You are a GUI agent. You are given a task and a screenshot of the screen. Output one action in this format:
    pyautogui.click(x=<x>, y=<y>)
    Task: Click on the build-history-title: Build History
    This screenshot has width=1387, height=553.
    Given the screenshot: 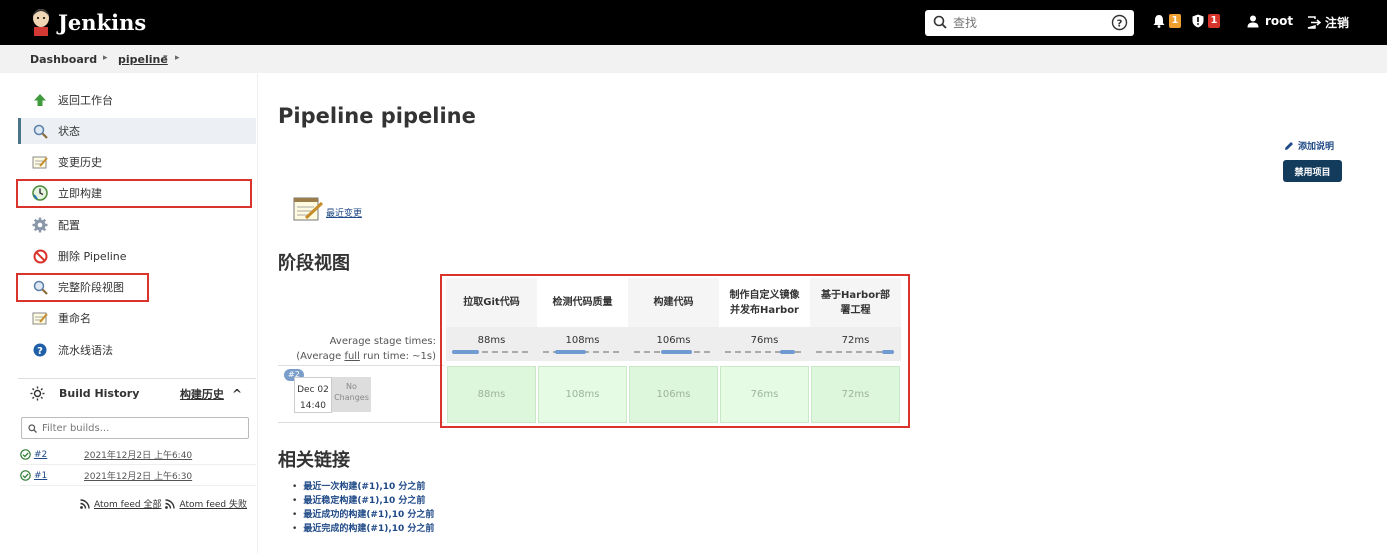 What is the action you would take?
    pyautogui.click(x=99, y=393)
    